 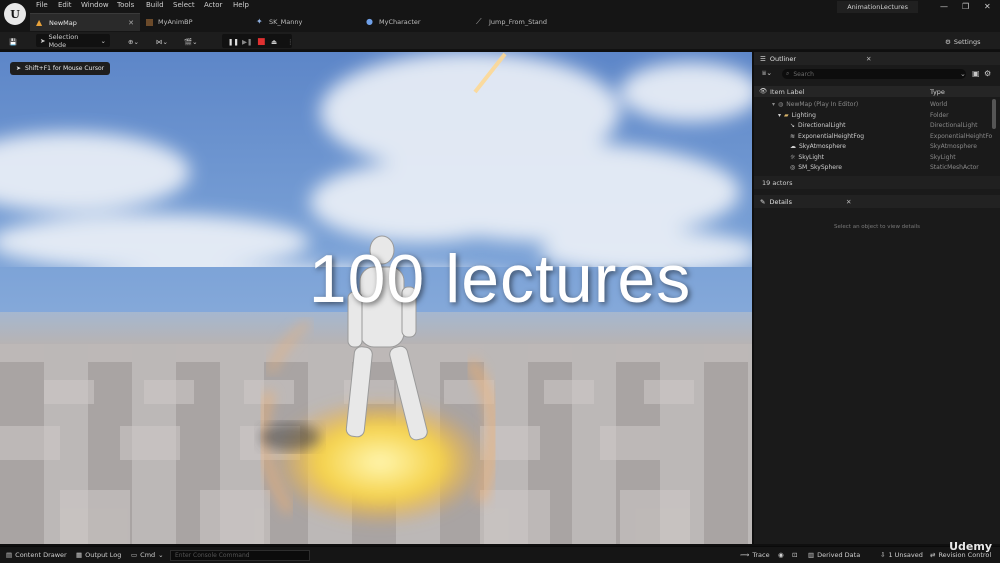 What do you see at coordinates (184, 5) in the screenshot?
I see `menu-select: Select` at bounding box center [184, 5].